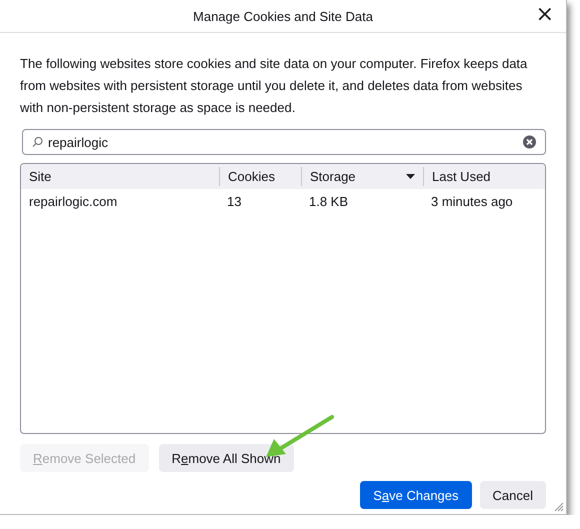  What do you see at coordinates (283, 201) in the screenshot?
I see `table-row: repairlogic.com 13 1.8 KB 3 minutes ago` at bounding box center [283, 201].